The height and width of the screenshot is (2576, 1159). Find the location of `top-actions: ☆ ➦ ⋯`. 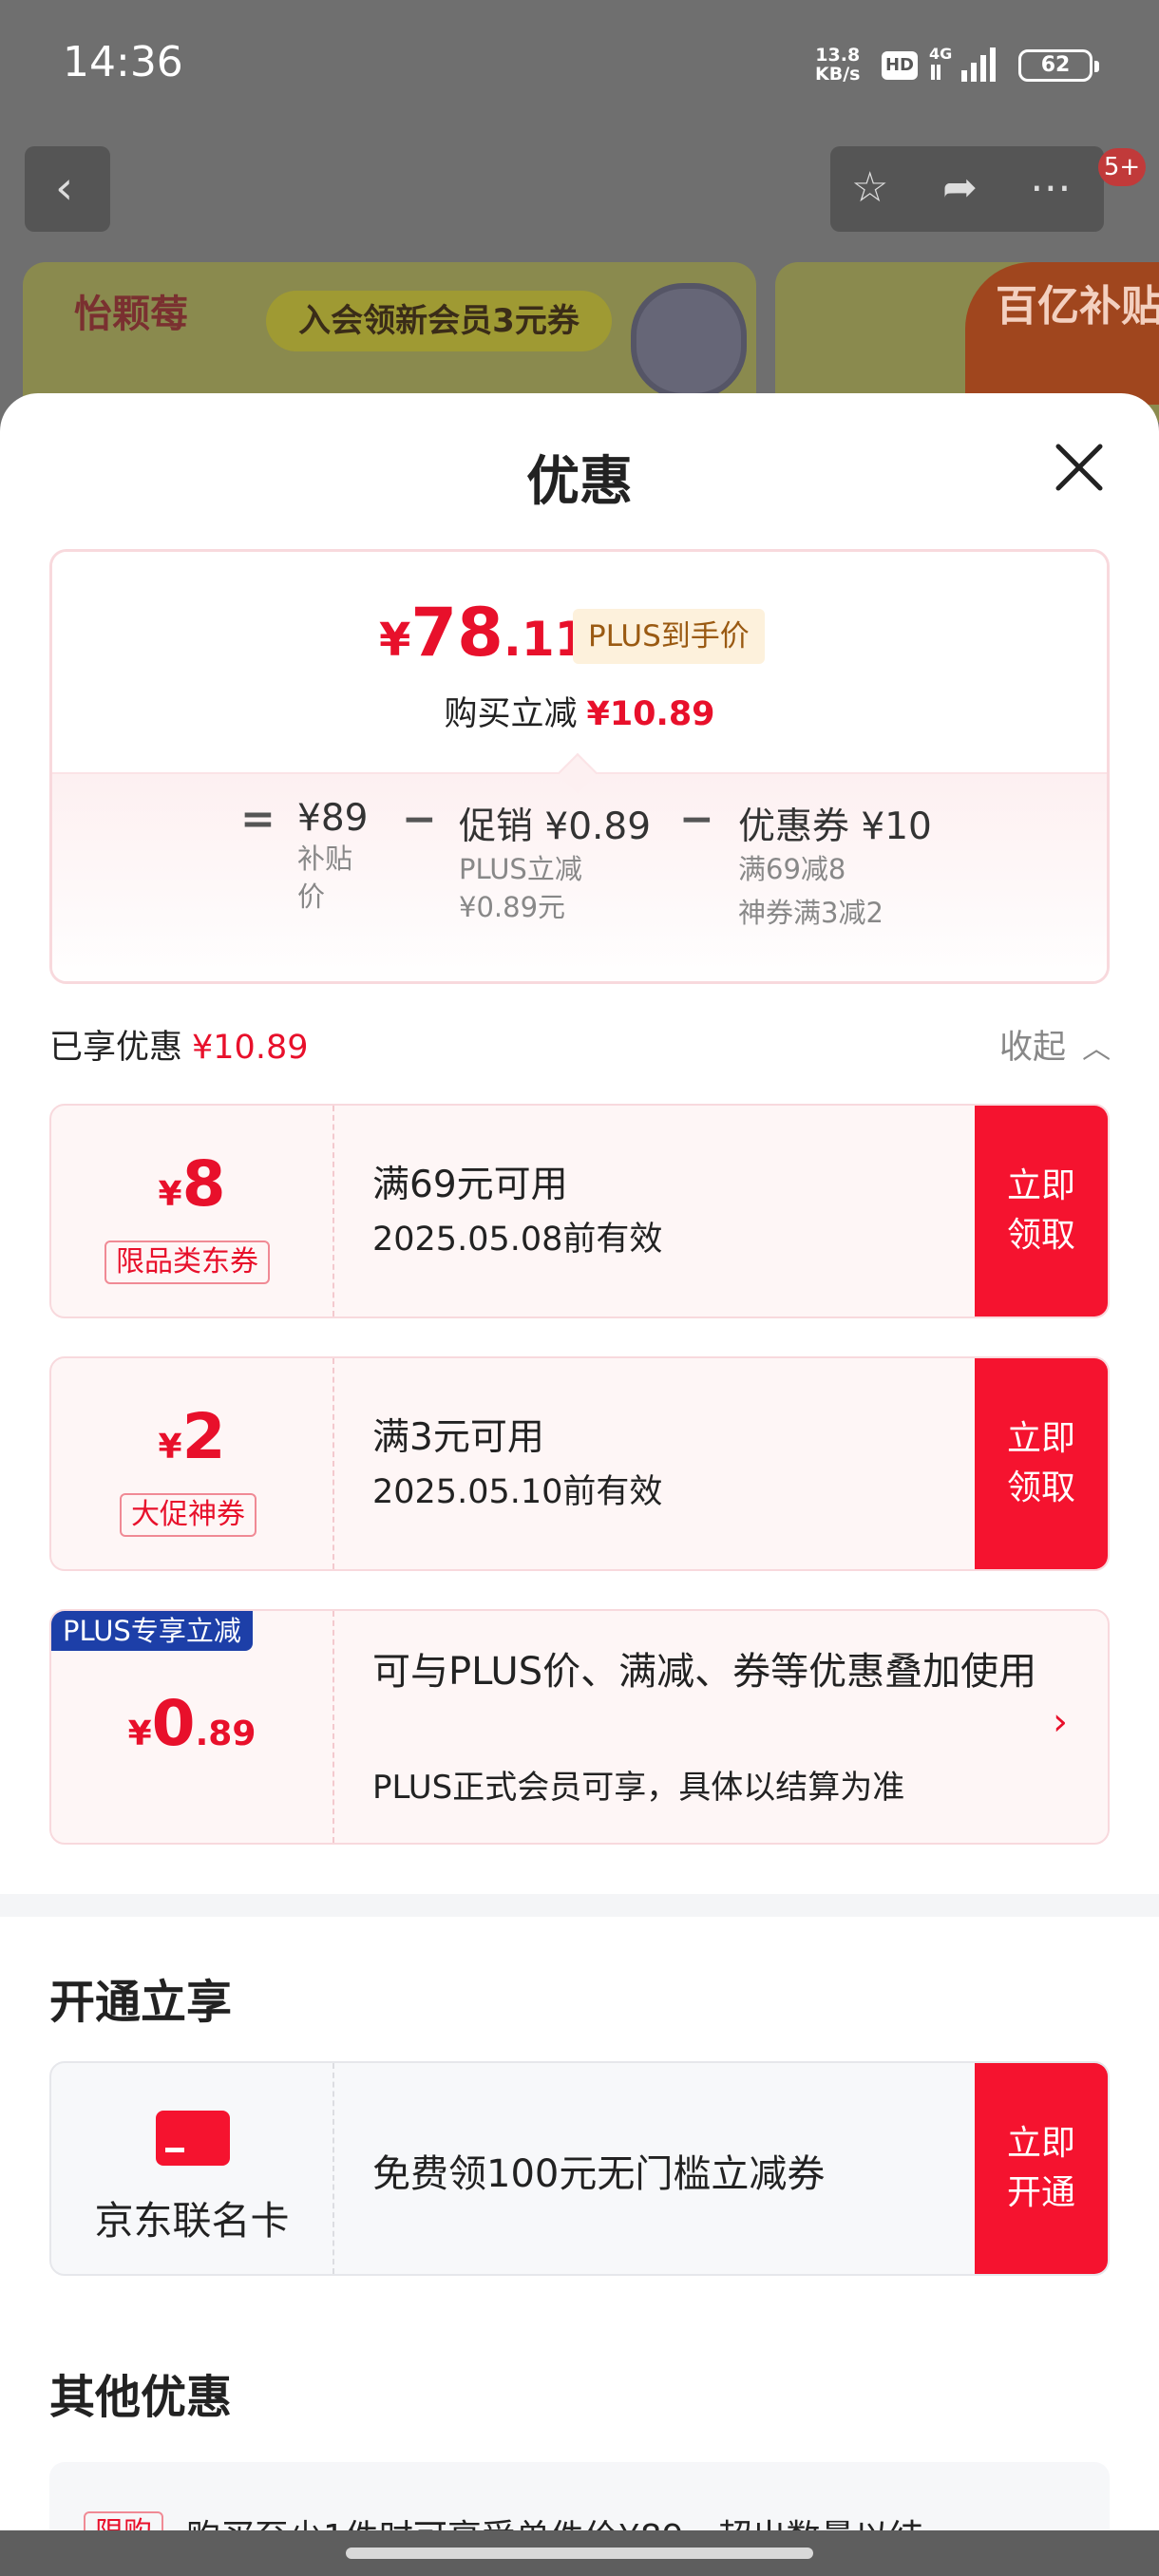

top-actions: ☆ ➦ ⋯ is located at coordinates (967, 189).